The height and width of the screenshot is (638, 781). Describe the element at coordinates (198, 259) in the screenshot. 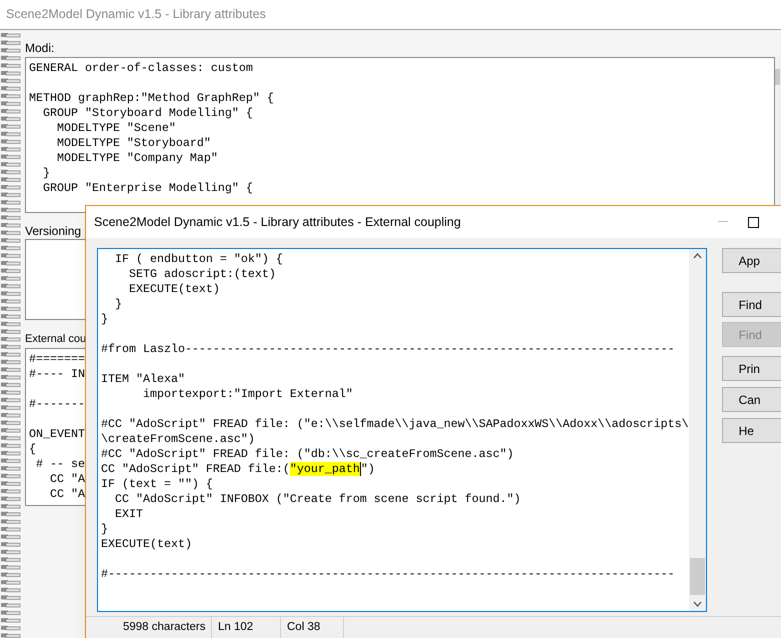

I see `code-line: IF ( endbutton = "ok") {` at that location.